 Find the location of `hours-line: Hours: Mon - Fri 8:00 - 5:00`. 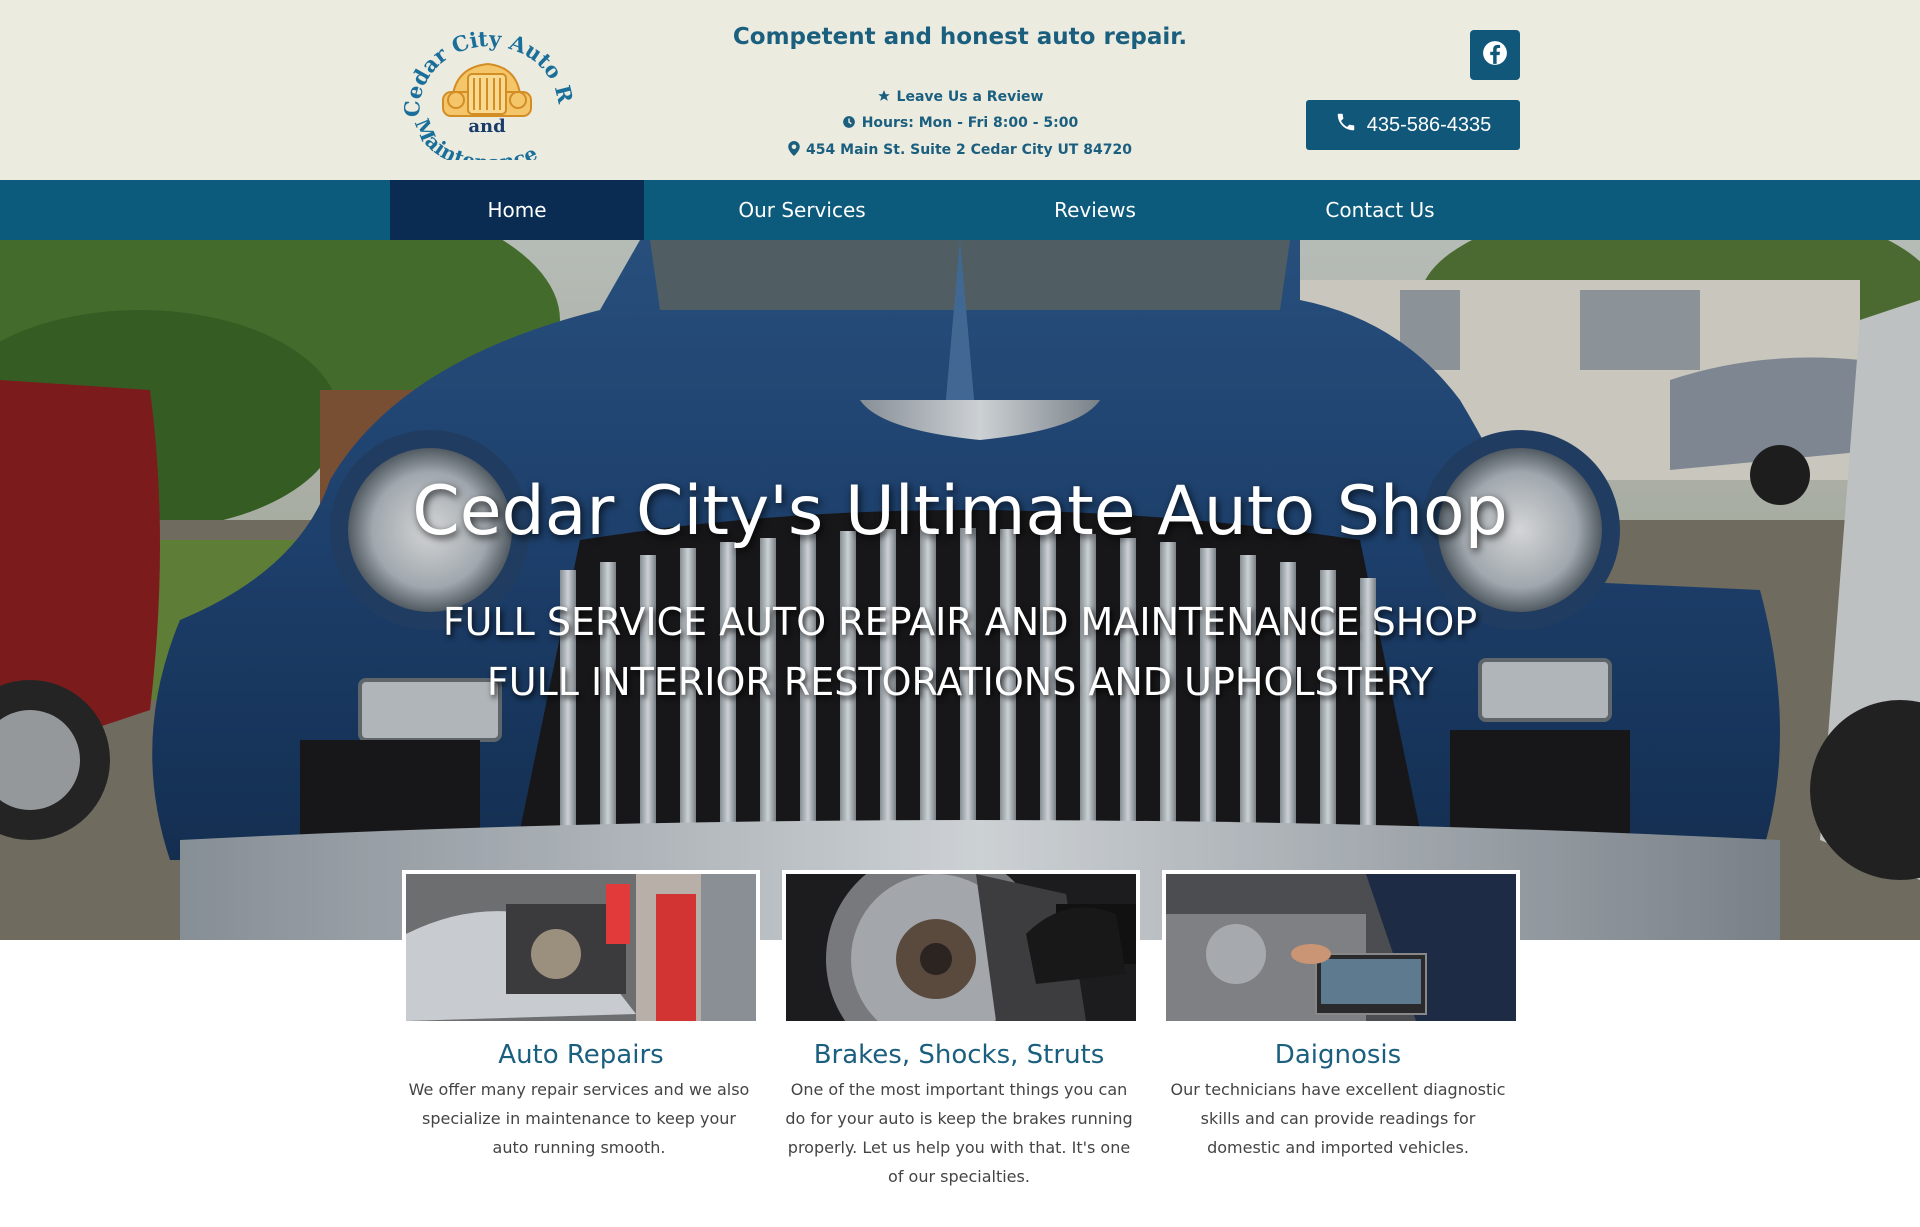

hours-line: Hours: Mon - Fri 8:00 - 5:00 is located at coordinates (960, 124).